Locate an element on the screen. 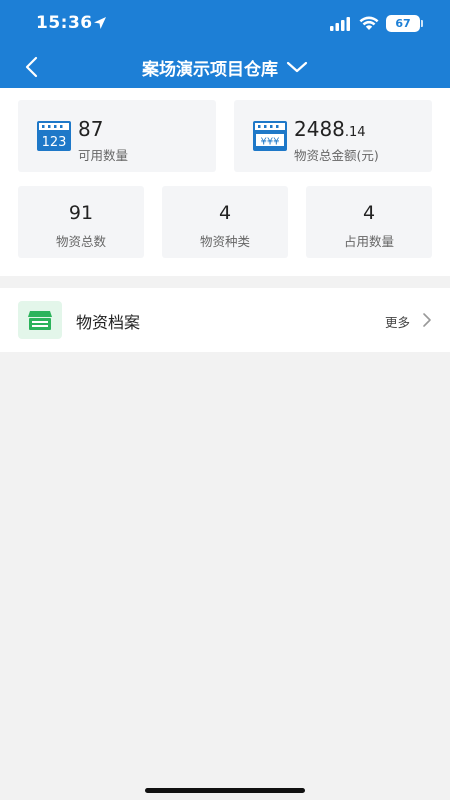 The width and height of the screenshot is (450, 800). total-amount-decimal: .14 is located at coordinates (355, 132).